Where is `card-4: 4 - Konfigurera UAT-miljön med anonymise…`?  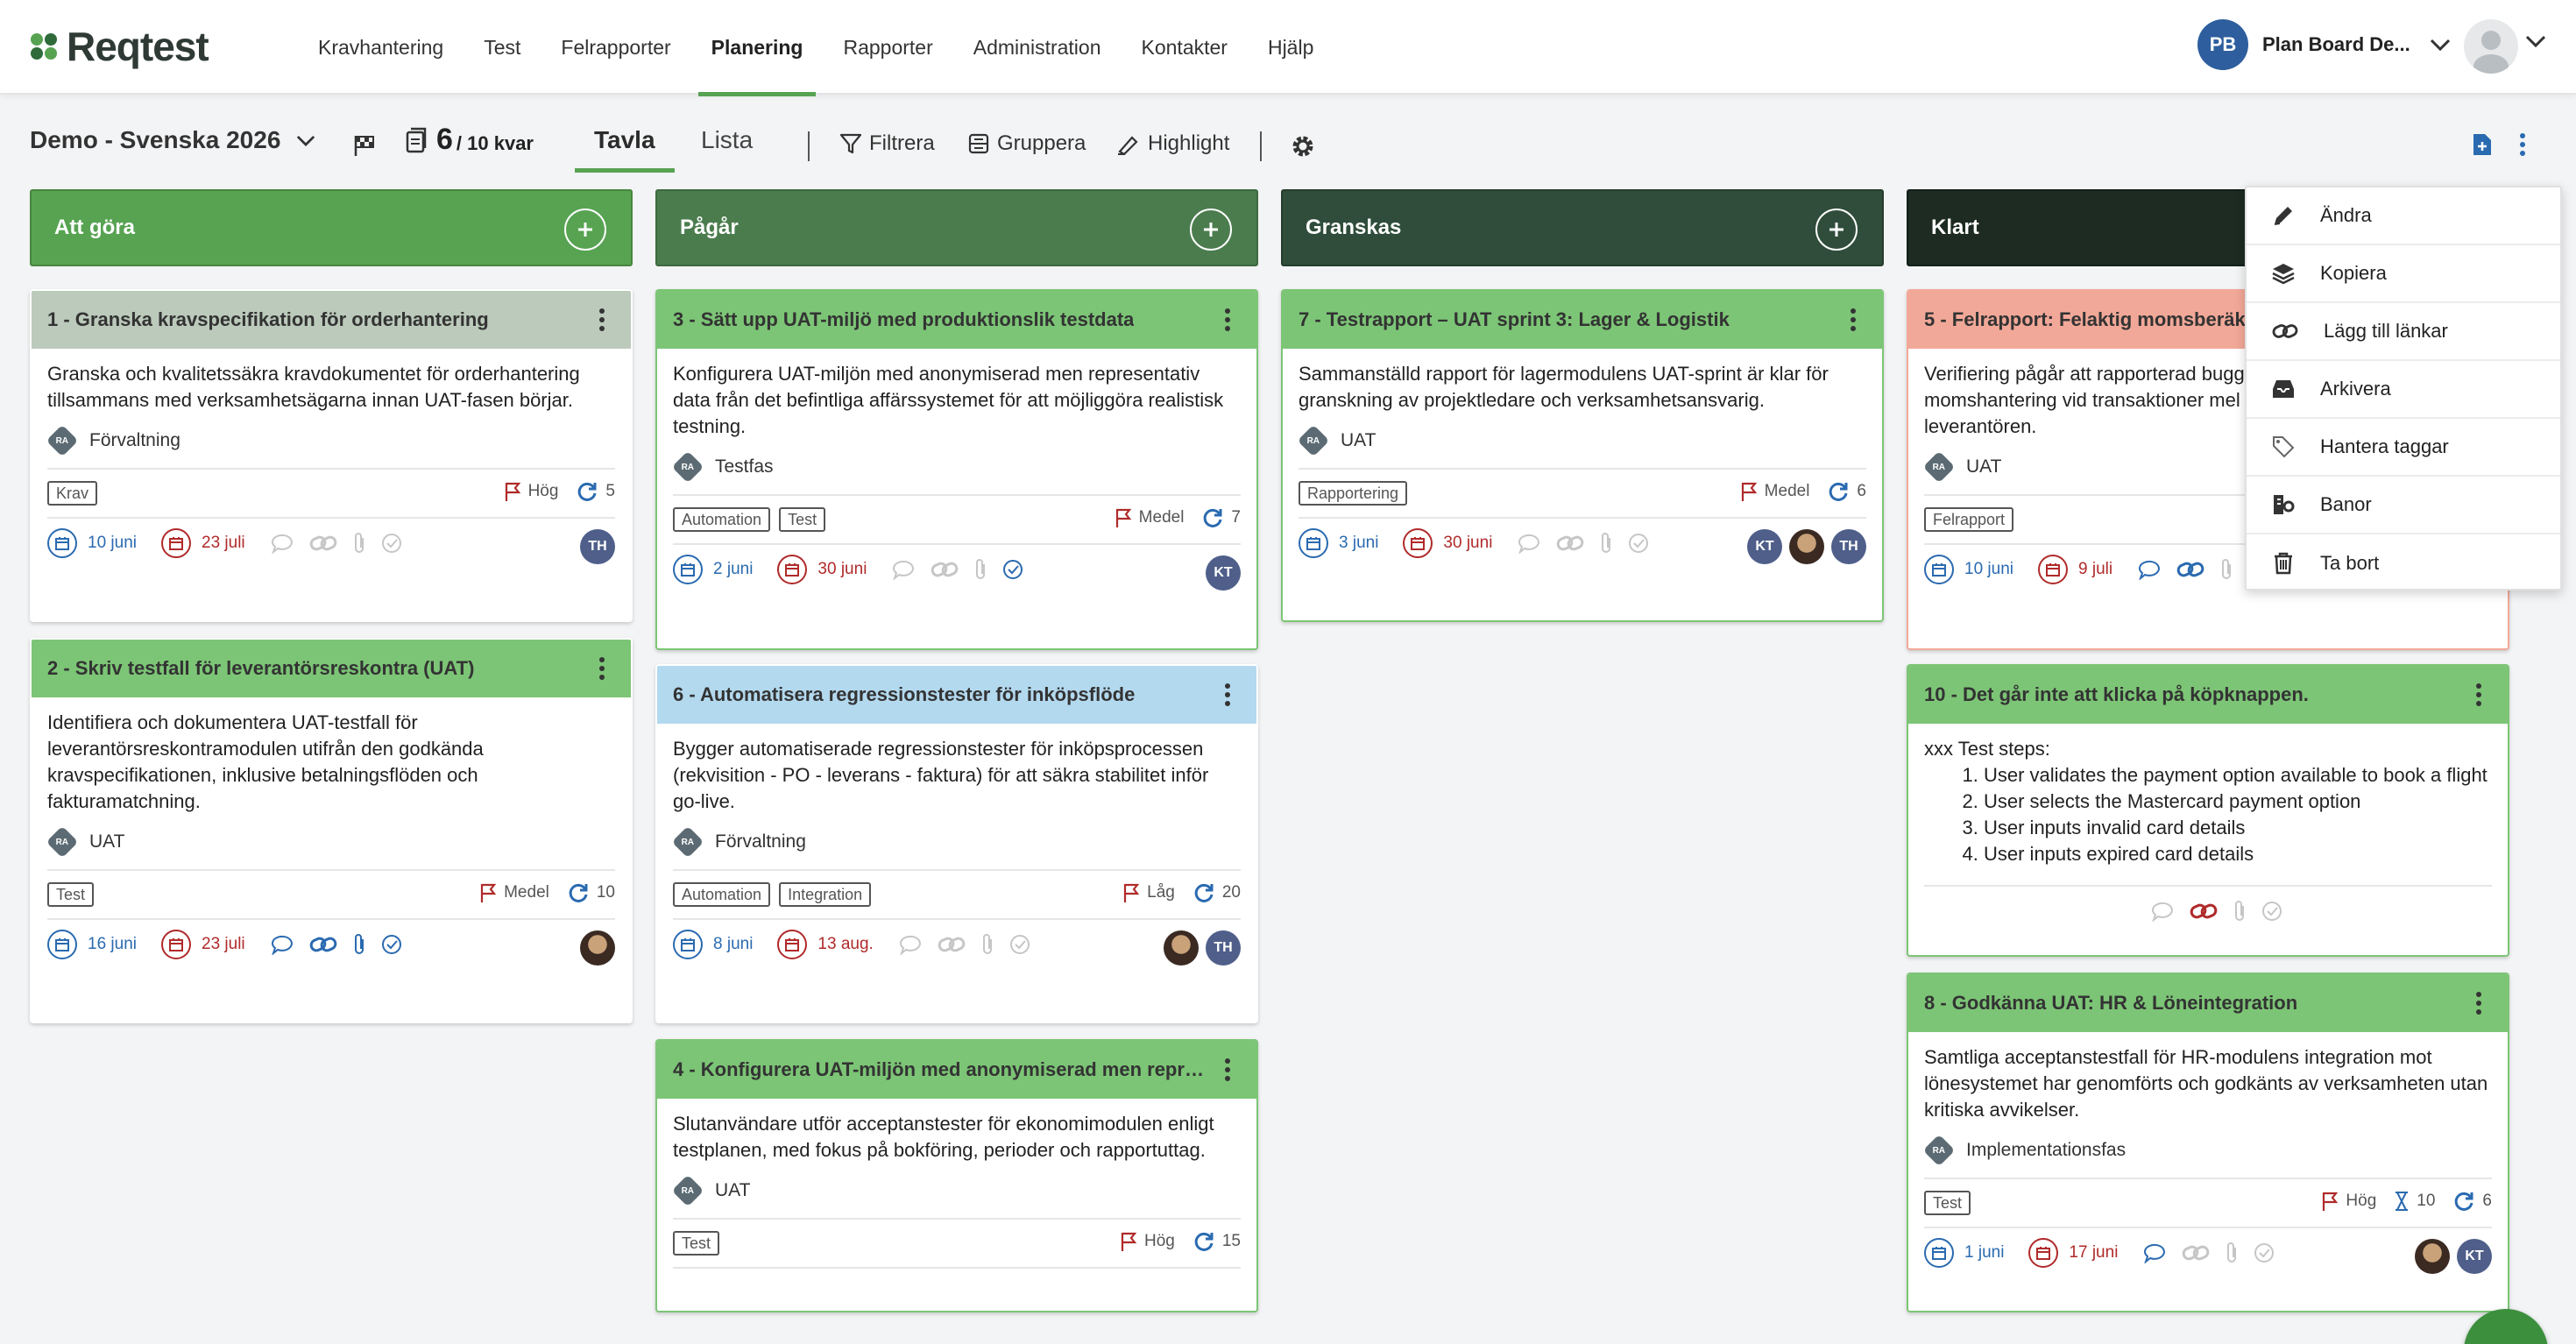 card-4: 4 - Konfigurera UAT-miljön med anonymise… is located at coordinates (956, 1175).